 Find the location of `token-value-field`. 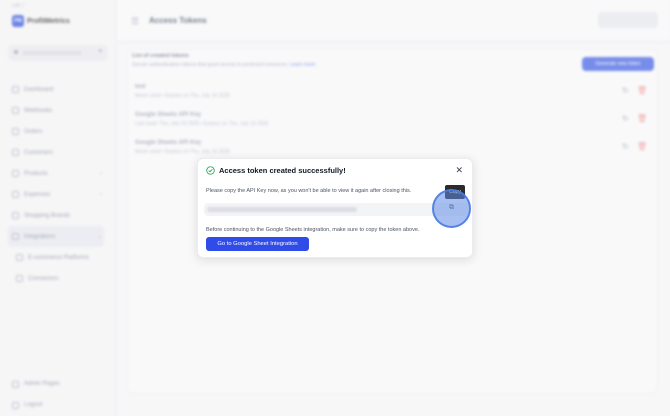

token-value-field is located at coordinates (336, 209).